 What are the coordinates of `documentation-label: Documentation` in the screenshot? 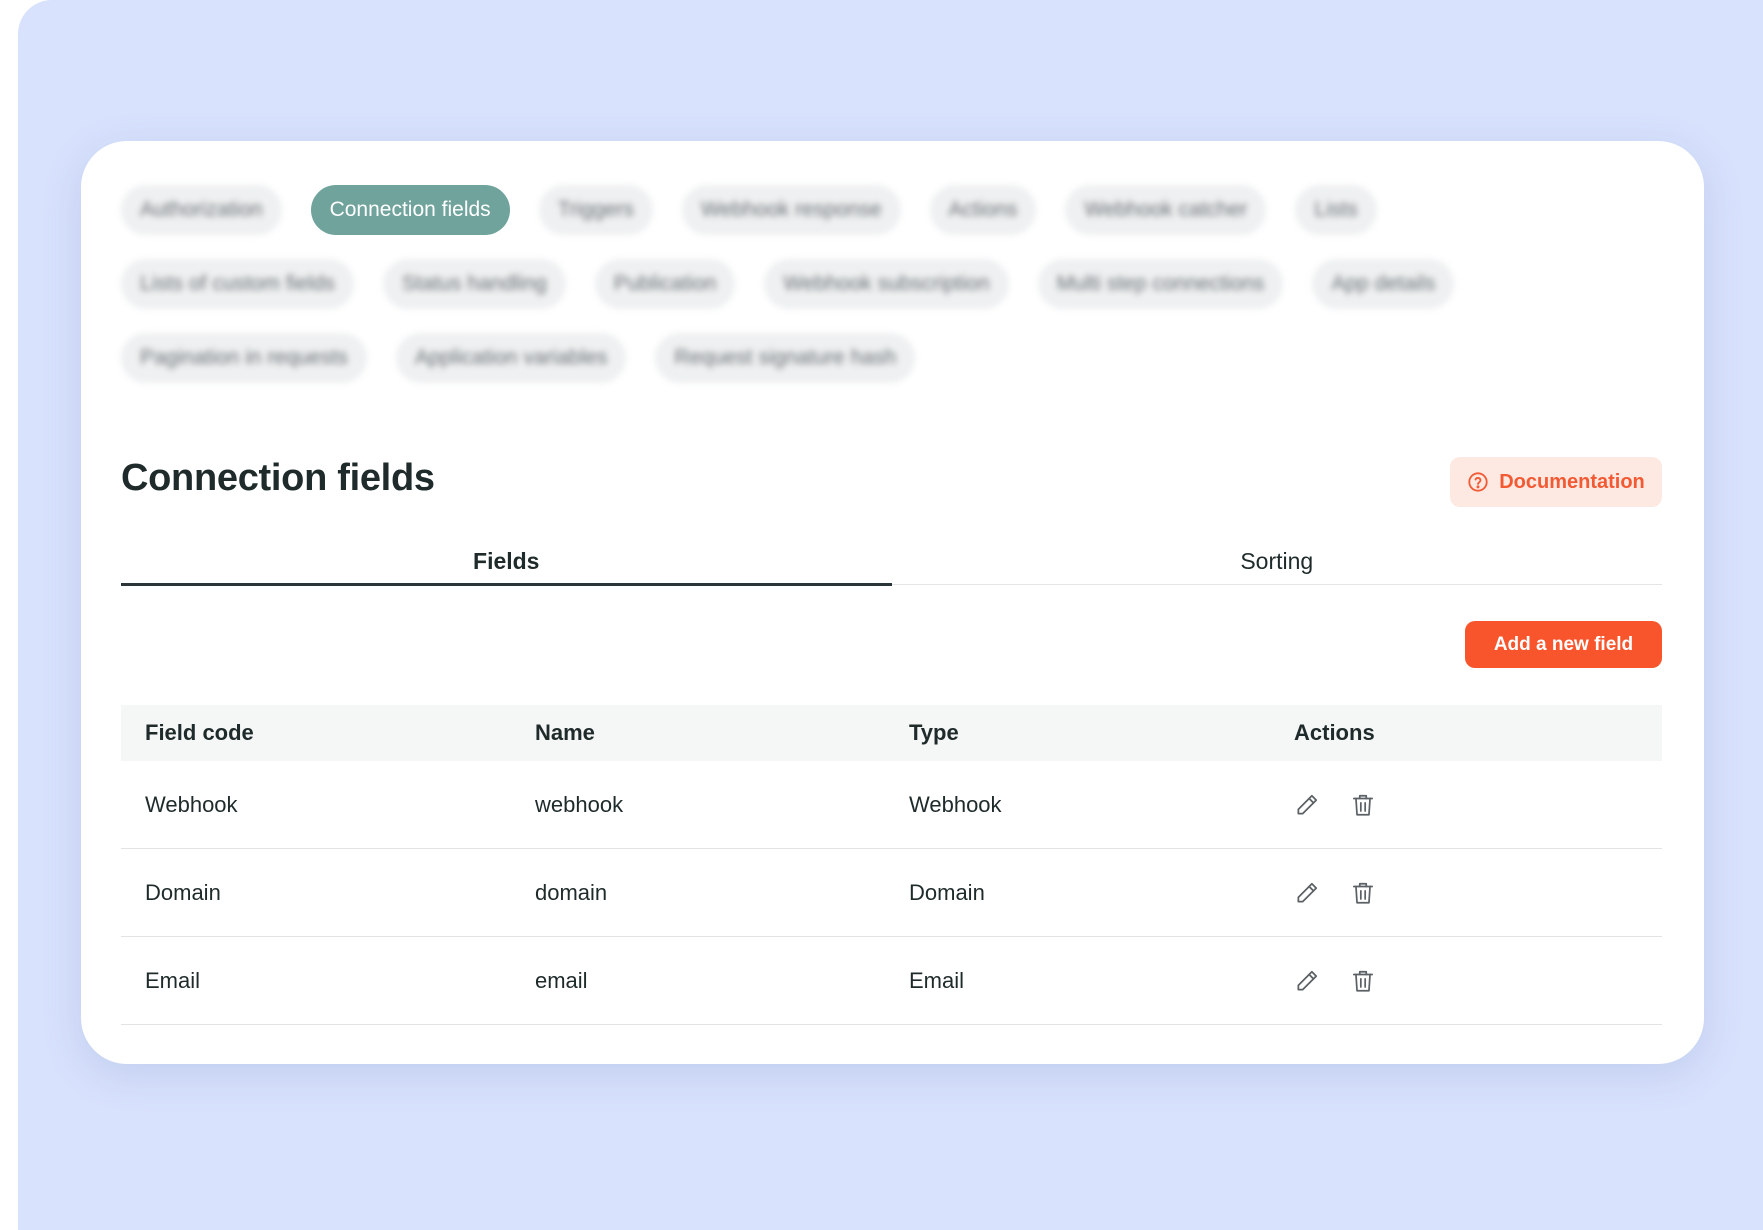 It's located at (1572, 481).